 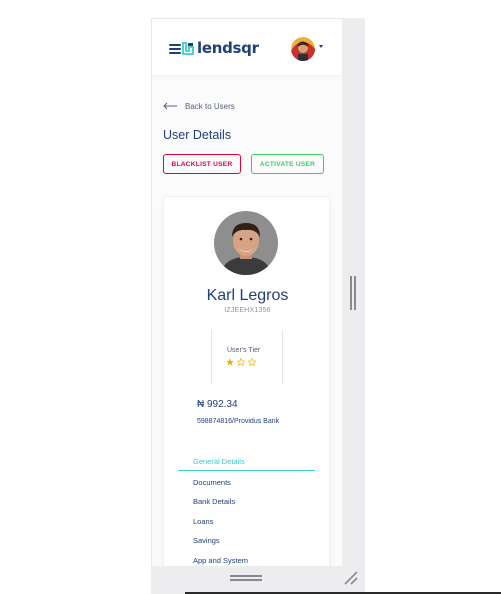 I want to click on user-code: IZJEEHX1356, so click(x=247, y=310).